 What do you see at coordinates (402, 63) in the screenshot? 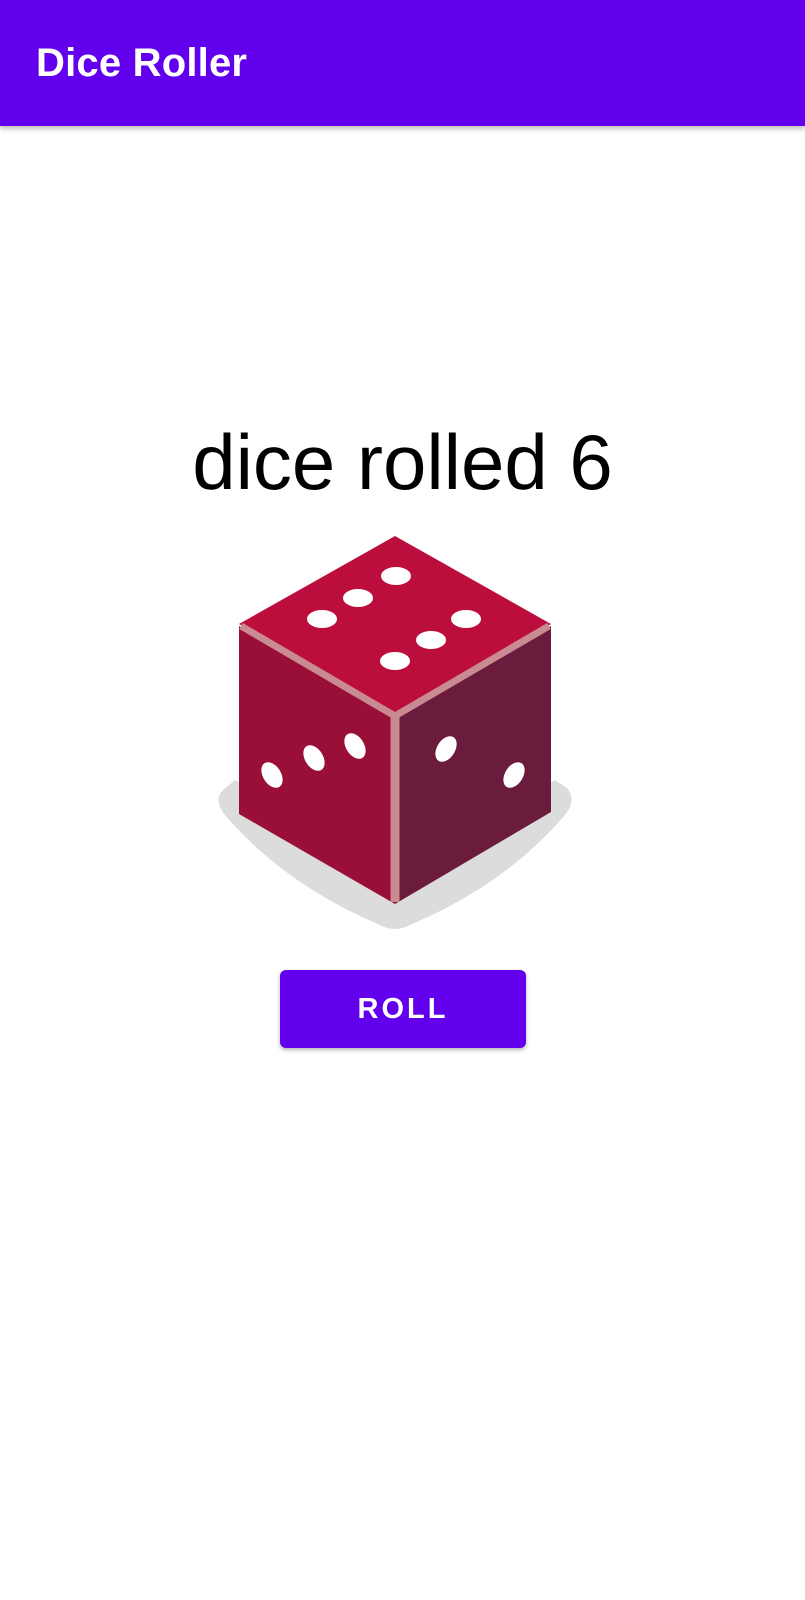
I see `app-bar: Dice Roller` at bounding box center [402, 63].